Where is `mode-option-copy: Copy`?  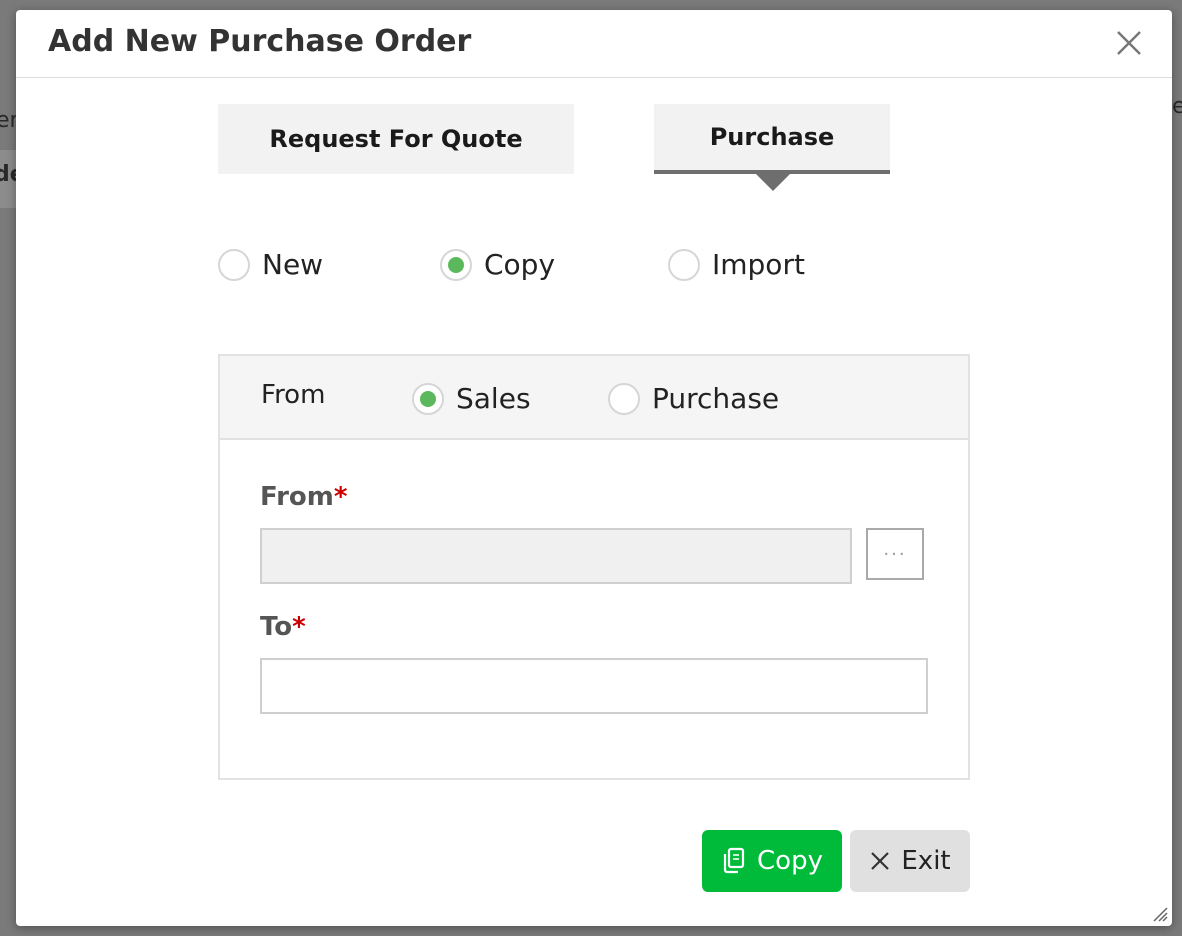 mode-option-copy: Copy is located at coordinates (497, 264).